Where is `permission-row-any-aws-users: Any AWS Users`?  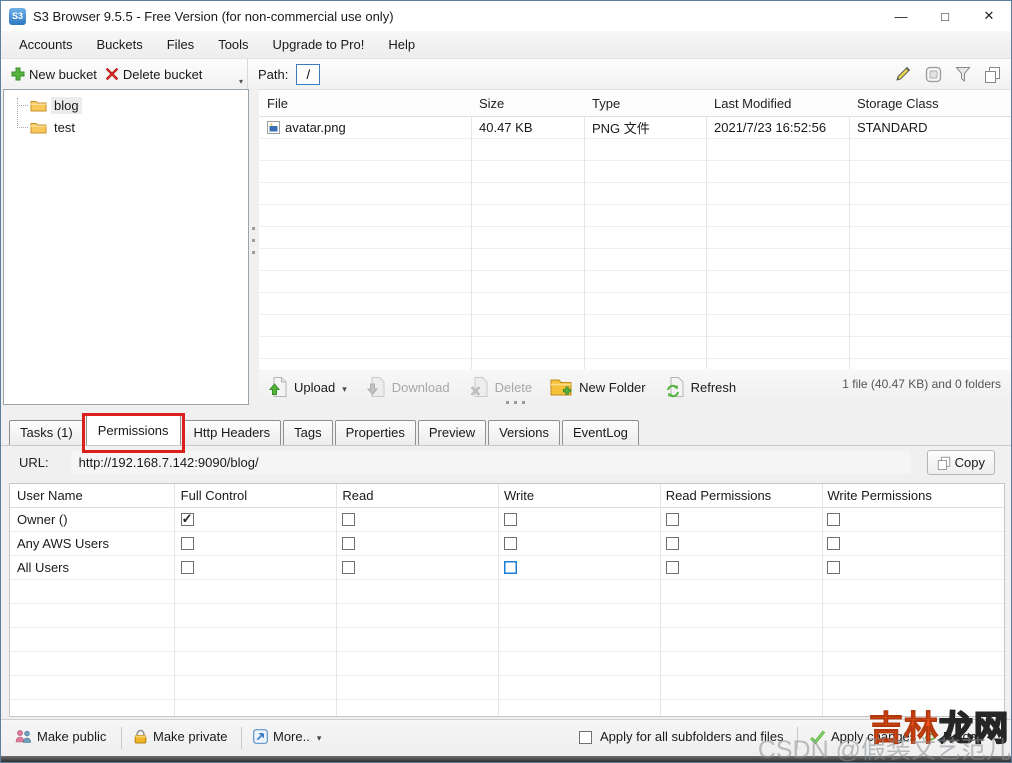 permission-row-any-aws-users: Any AWS Users is located at coordinates (507, 544).